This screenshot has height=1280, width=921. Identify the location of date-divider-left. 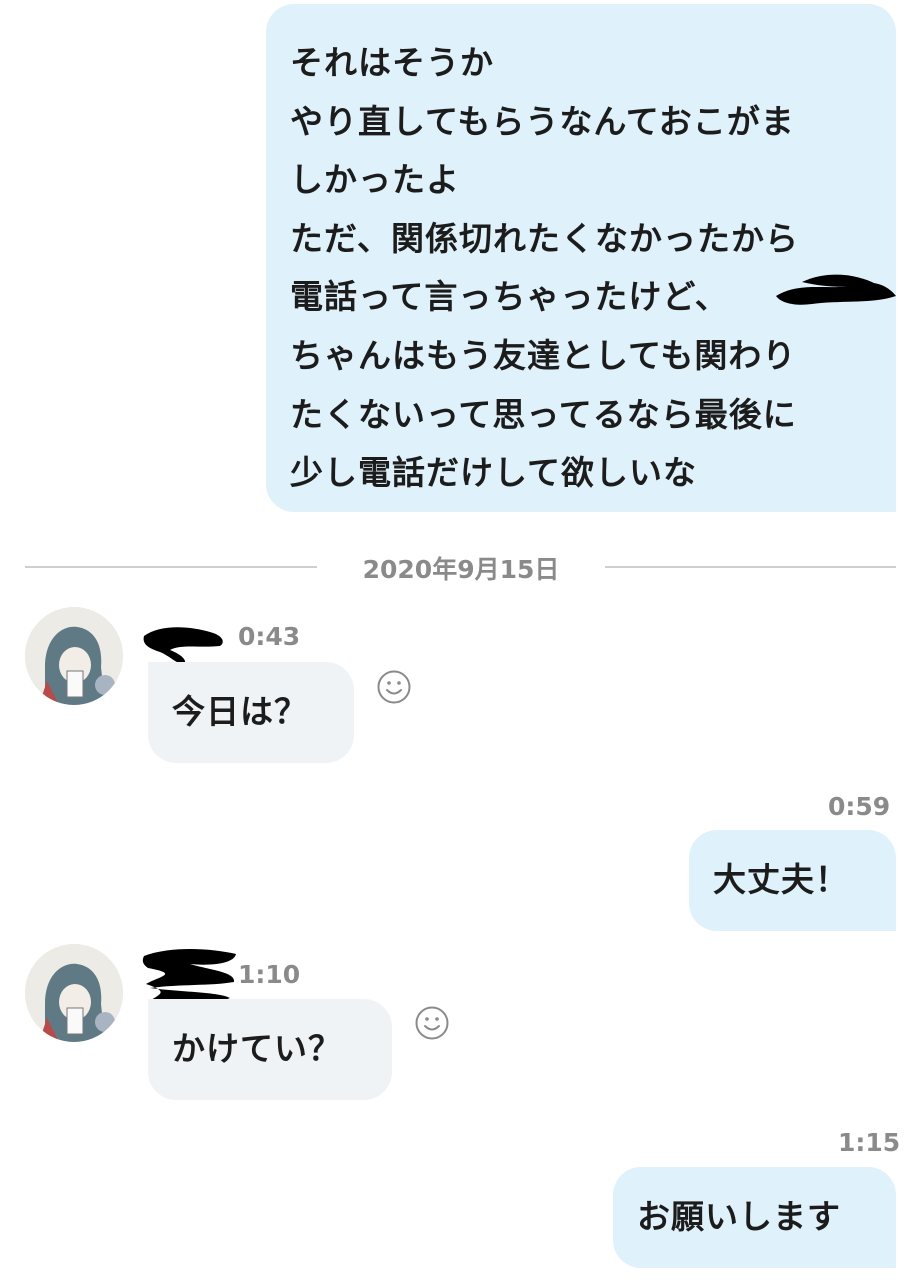
(171, 567).